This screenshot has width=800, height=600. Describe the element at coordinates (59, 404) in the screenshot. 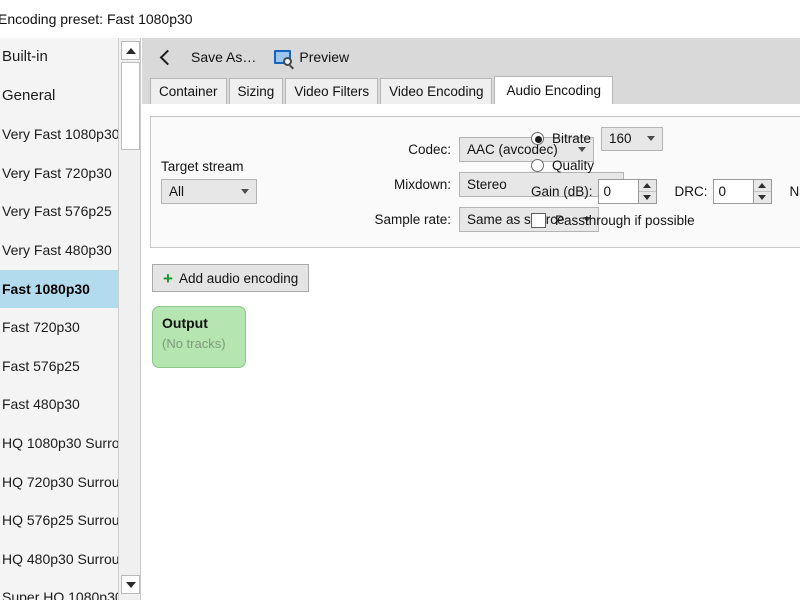

I see `preset-item-fast-480p30: Fast 480p30` at that location.